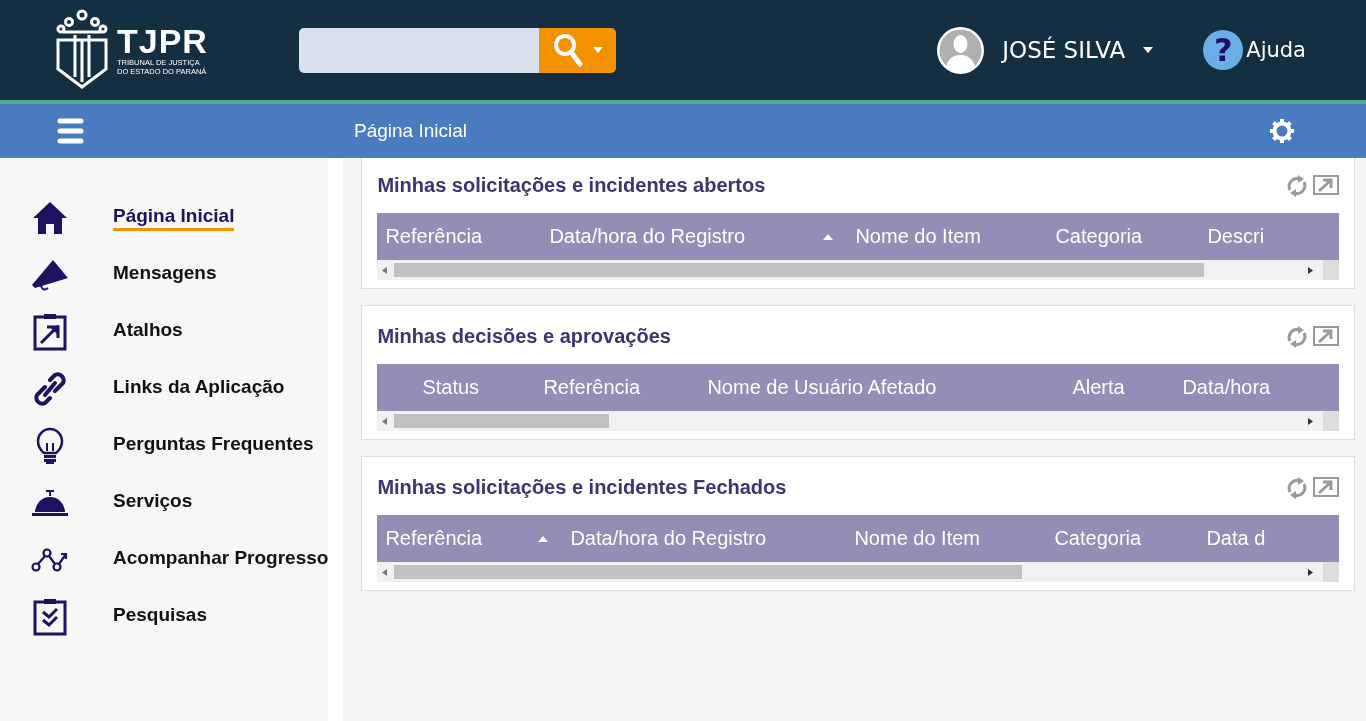 This screenshot has width=1366, height=721. Describe the element at coordinates (164, 502) in the screenshot. I see `sidebar-item: Serviços` at that location.